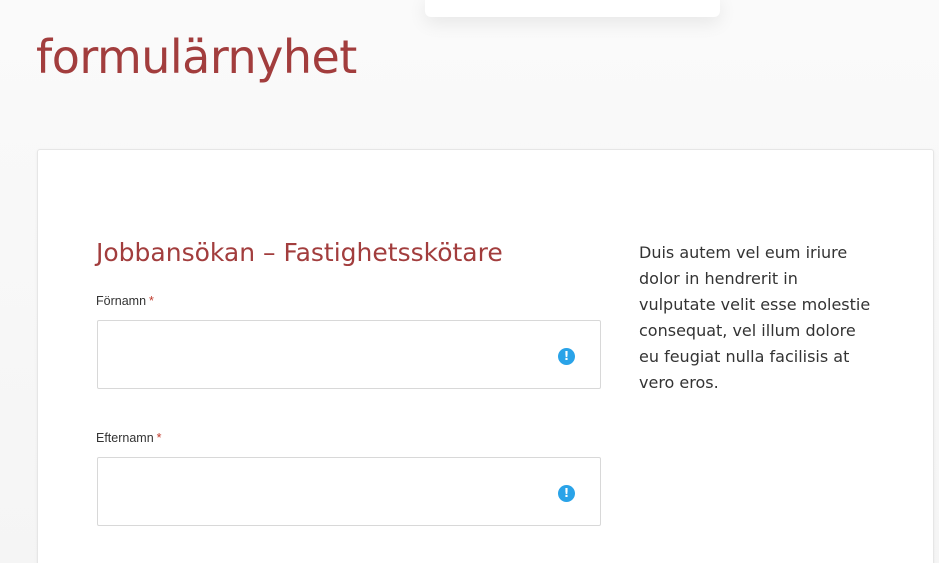 The image size is (939, 563). I want to click on form-heading: Jobbansökan – Fastighetsskötare, so click(299, 252).